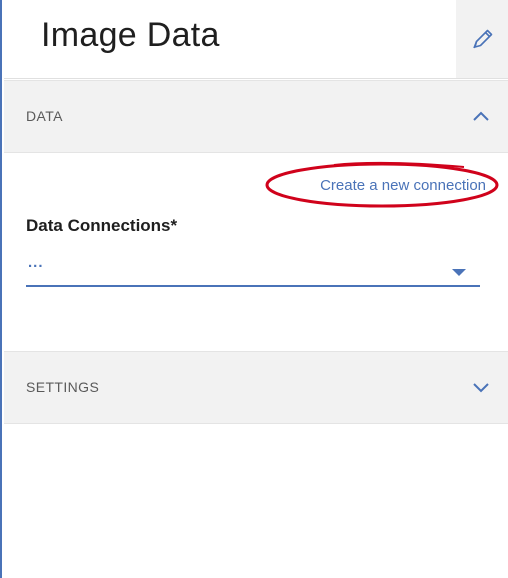  I want to click on create-connection-link: Create a new connection, so click(403, 185).